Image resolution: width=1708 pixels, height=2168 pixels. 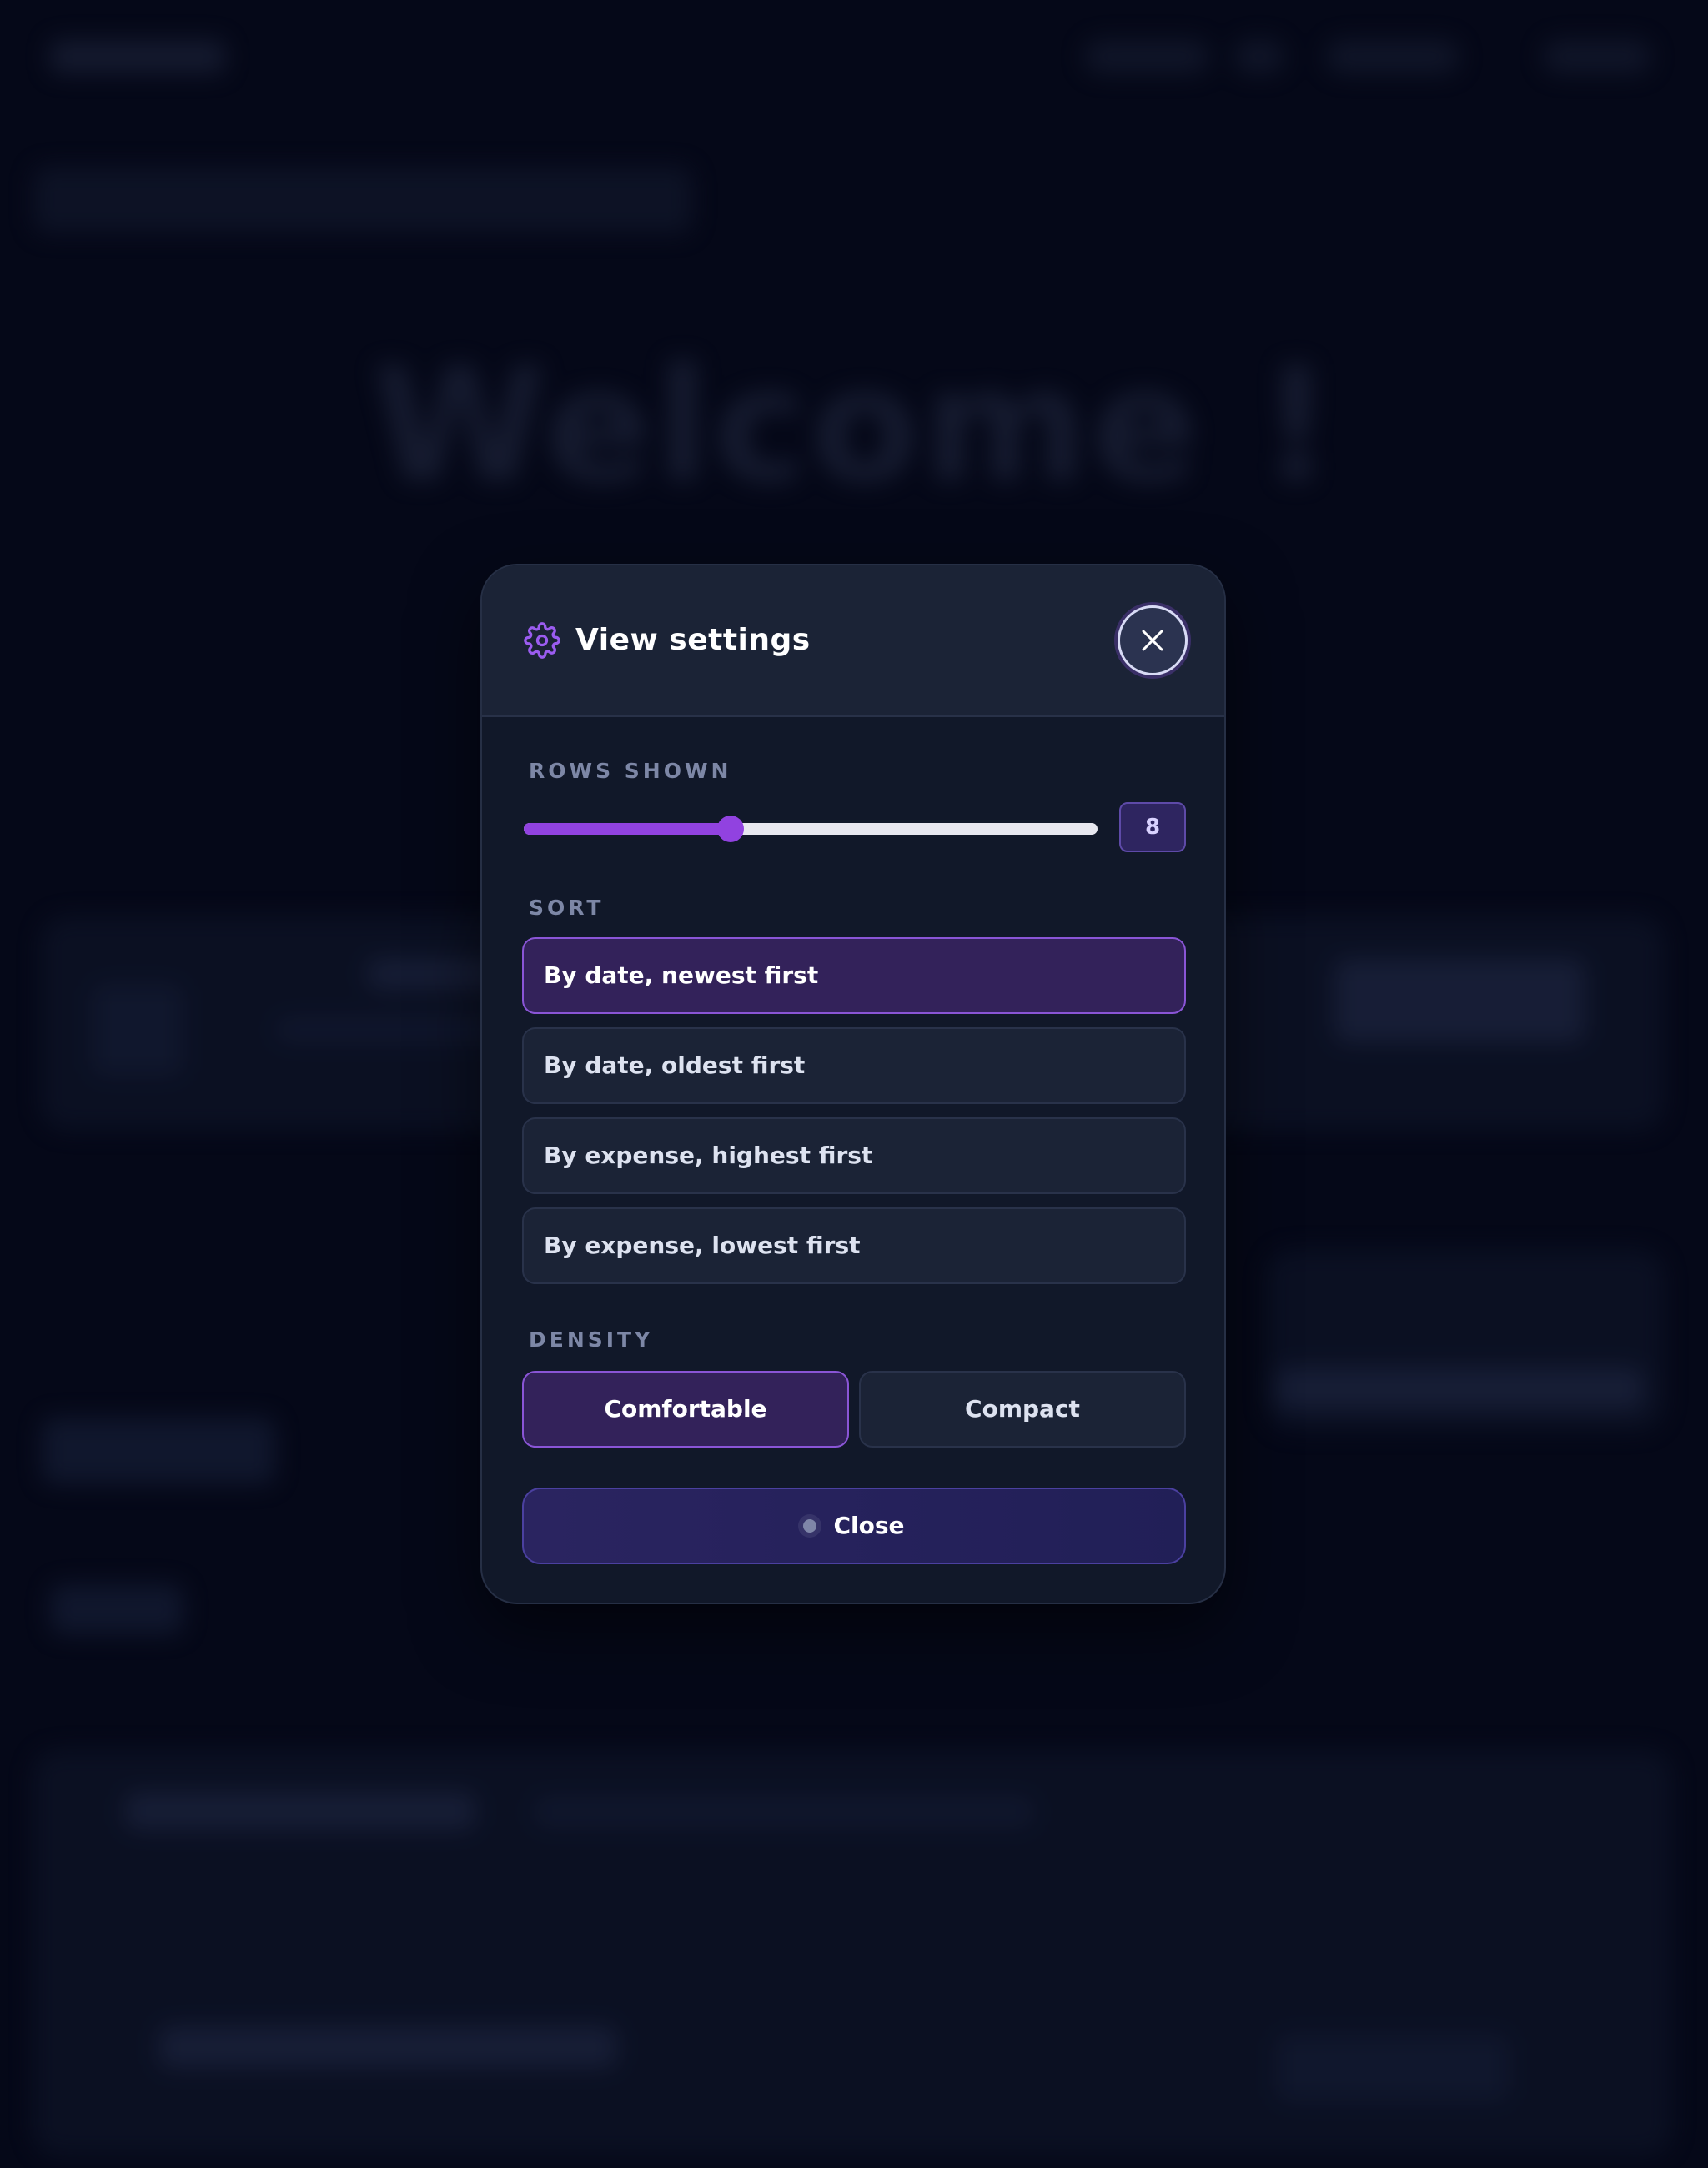 I want to click on close-button-label: Close, so click(x=869, y=1525).